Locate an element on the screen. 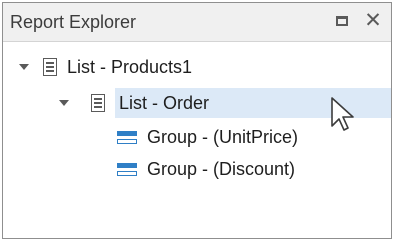 This screenshot has height=243, width=396. close-icon: ✕ is located at coordinates (373, 21).